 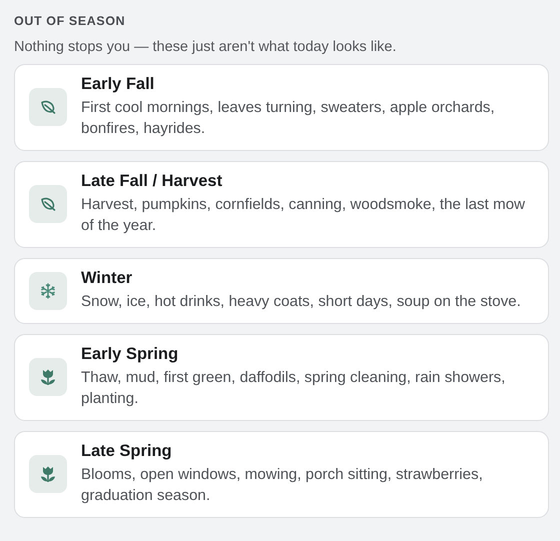 What do you see at coordinates (107, 278) in the screenshot?
I see `season-title: Winter` at bounding box center [107, 278].